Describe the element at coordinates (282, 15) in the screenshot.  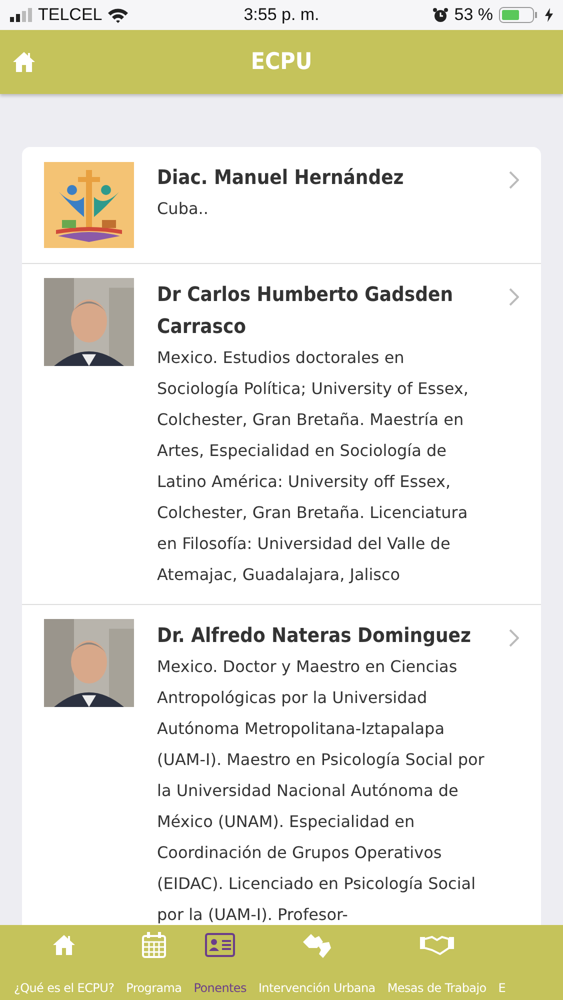
I see `clock-time: 3:55 p. m.` at that location.